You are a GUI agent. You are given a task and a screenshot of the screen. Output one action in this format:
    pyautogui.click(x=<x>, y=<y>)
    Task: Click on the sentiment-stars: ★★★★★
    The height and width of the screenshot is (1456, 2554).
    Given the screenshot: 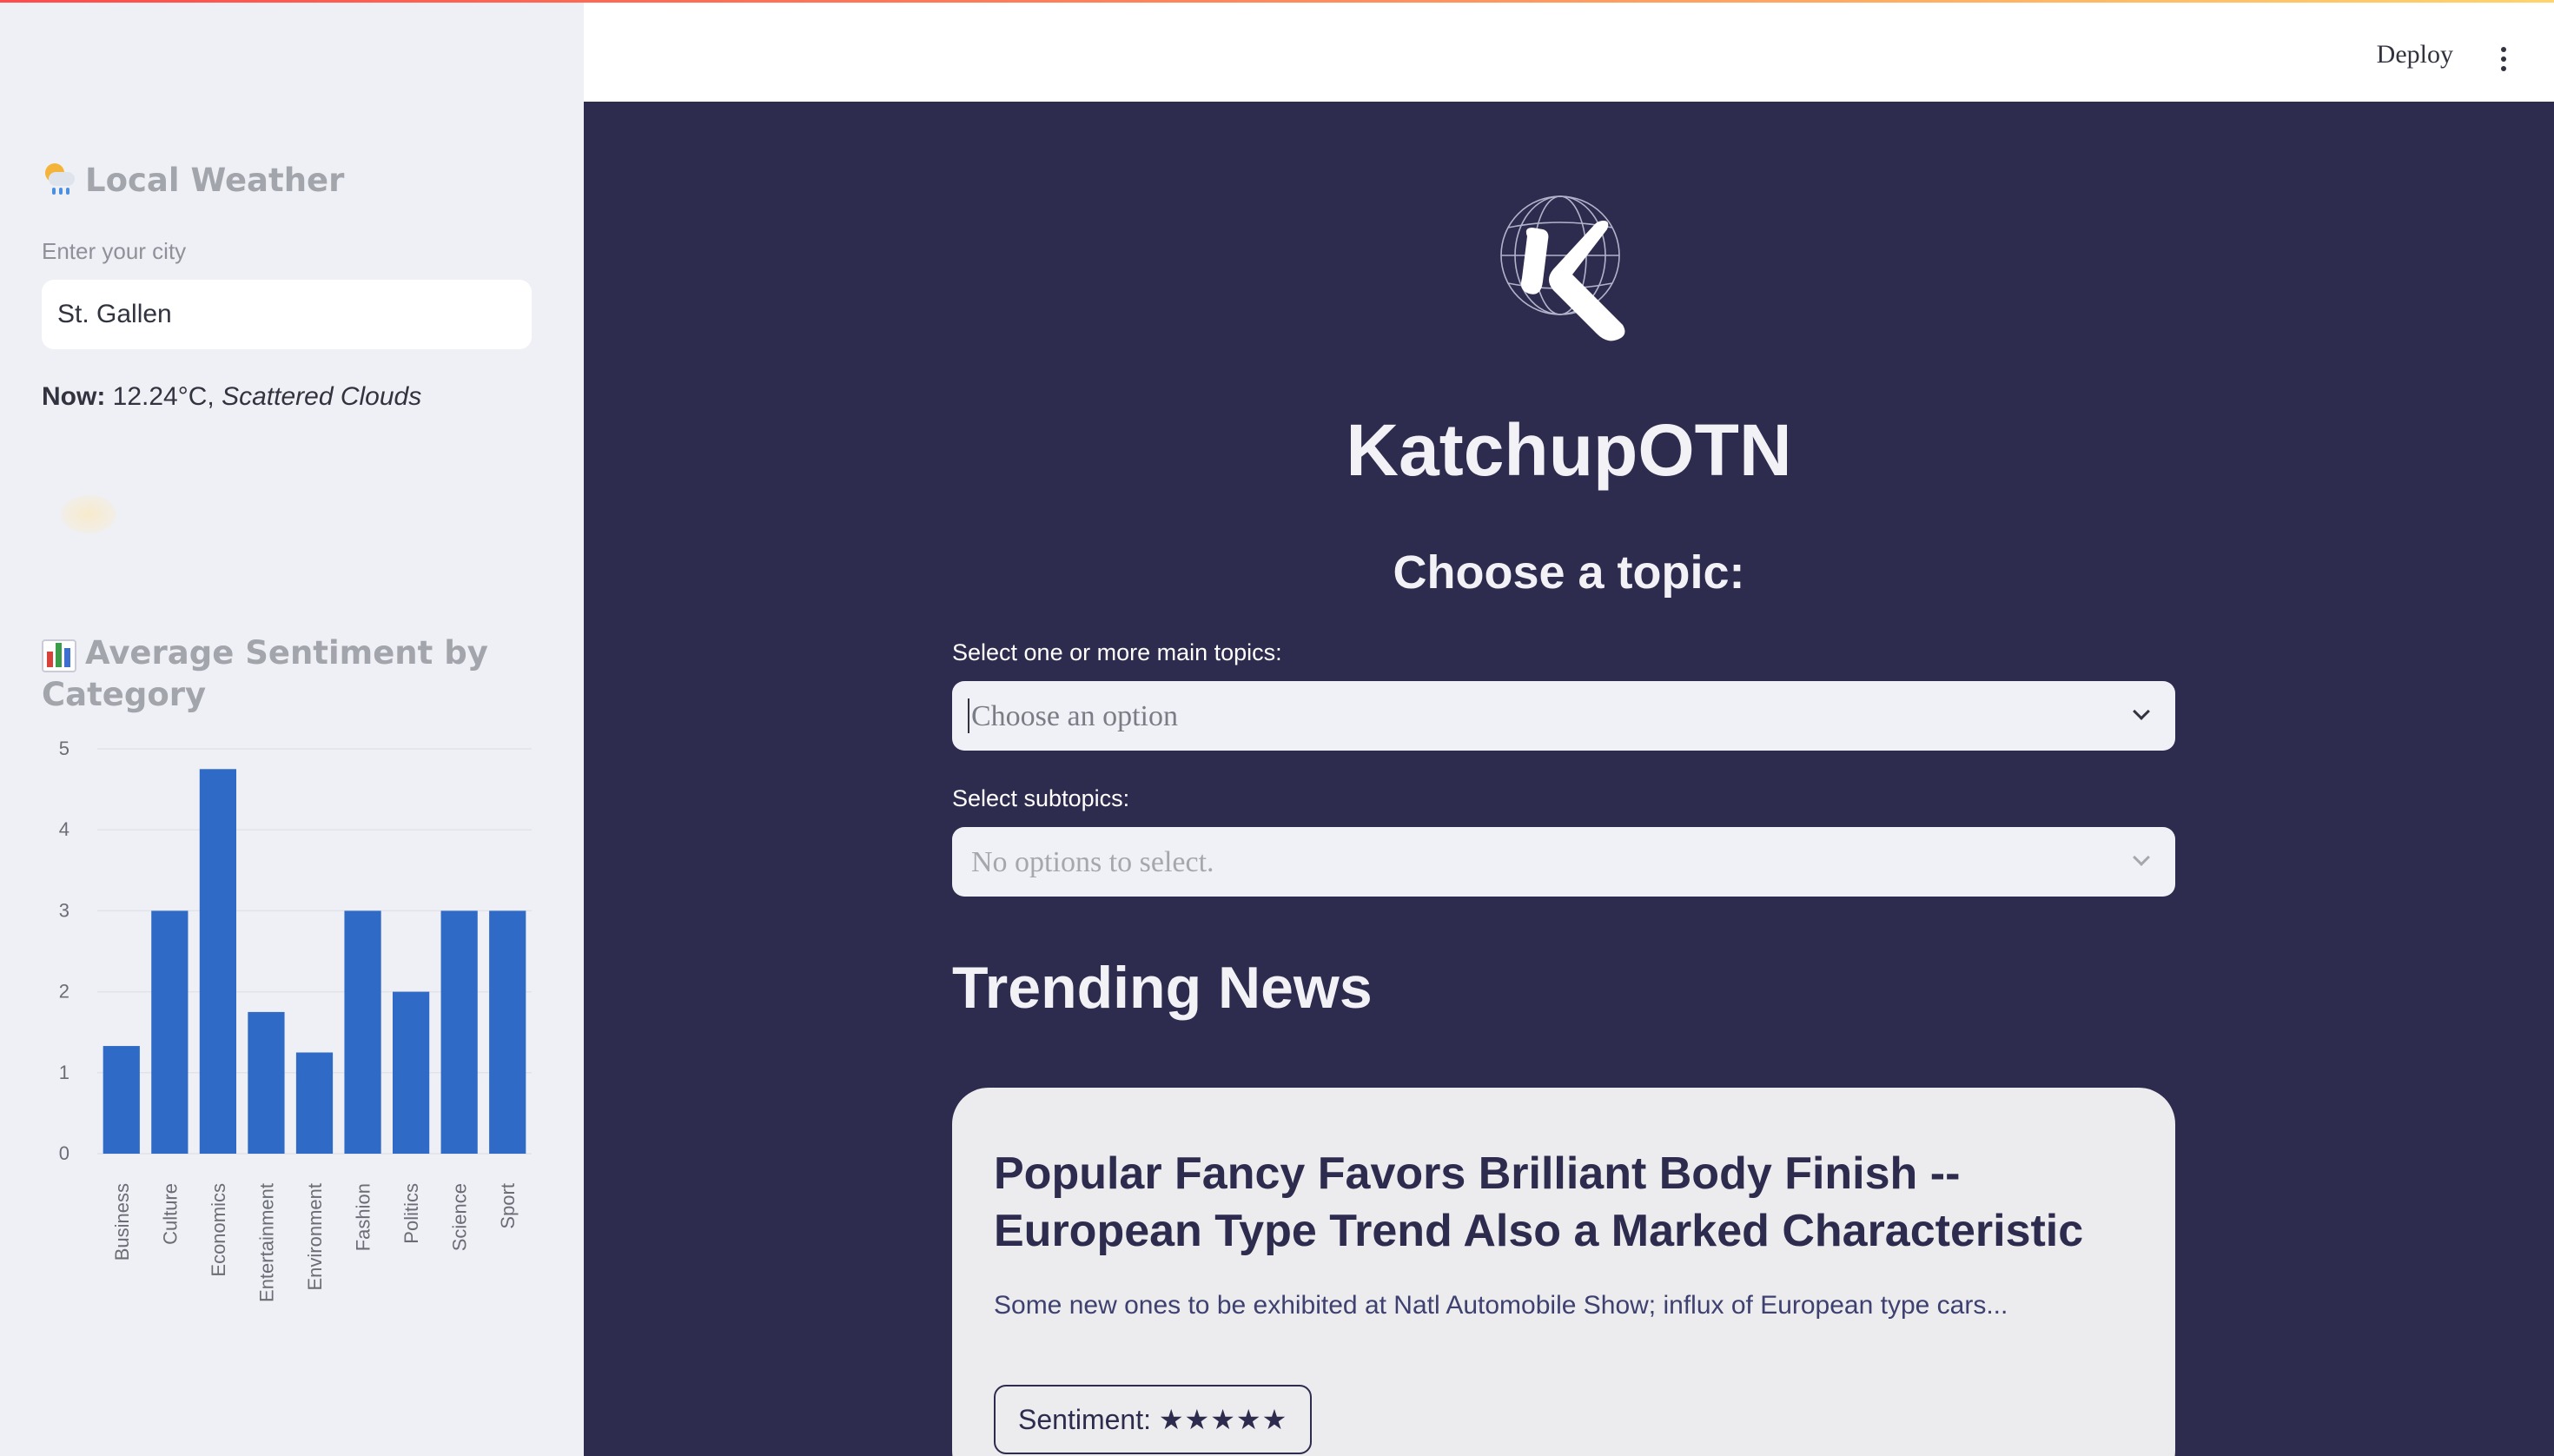 What is the action you would take?
    pyautogui.click(x=1223, y=1419)
    